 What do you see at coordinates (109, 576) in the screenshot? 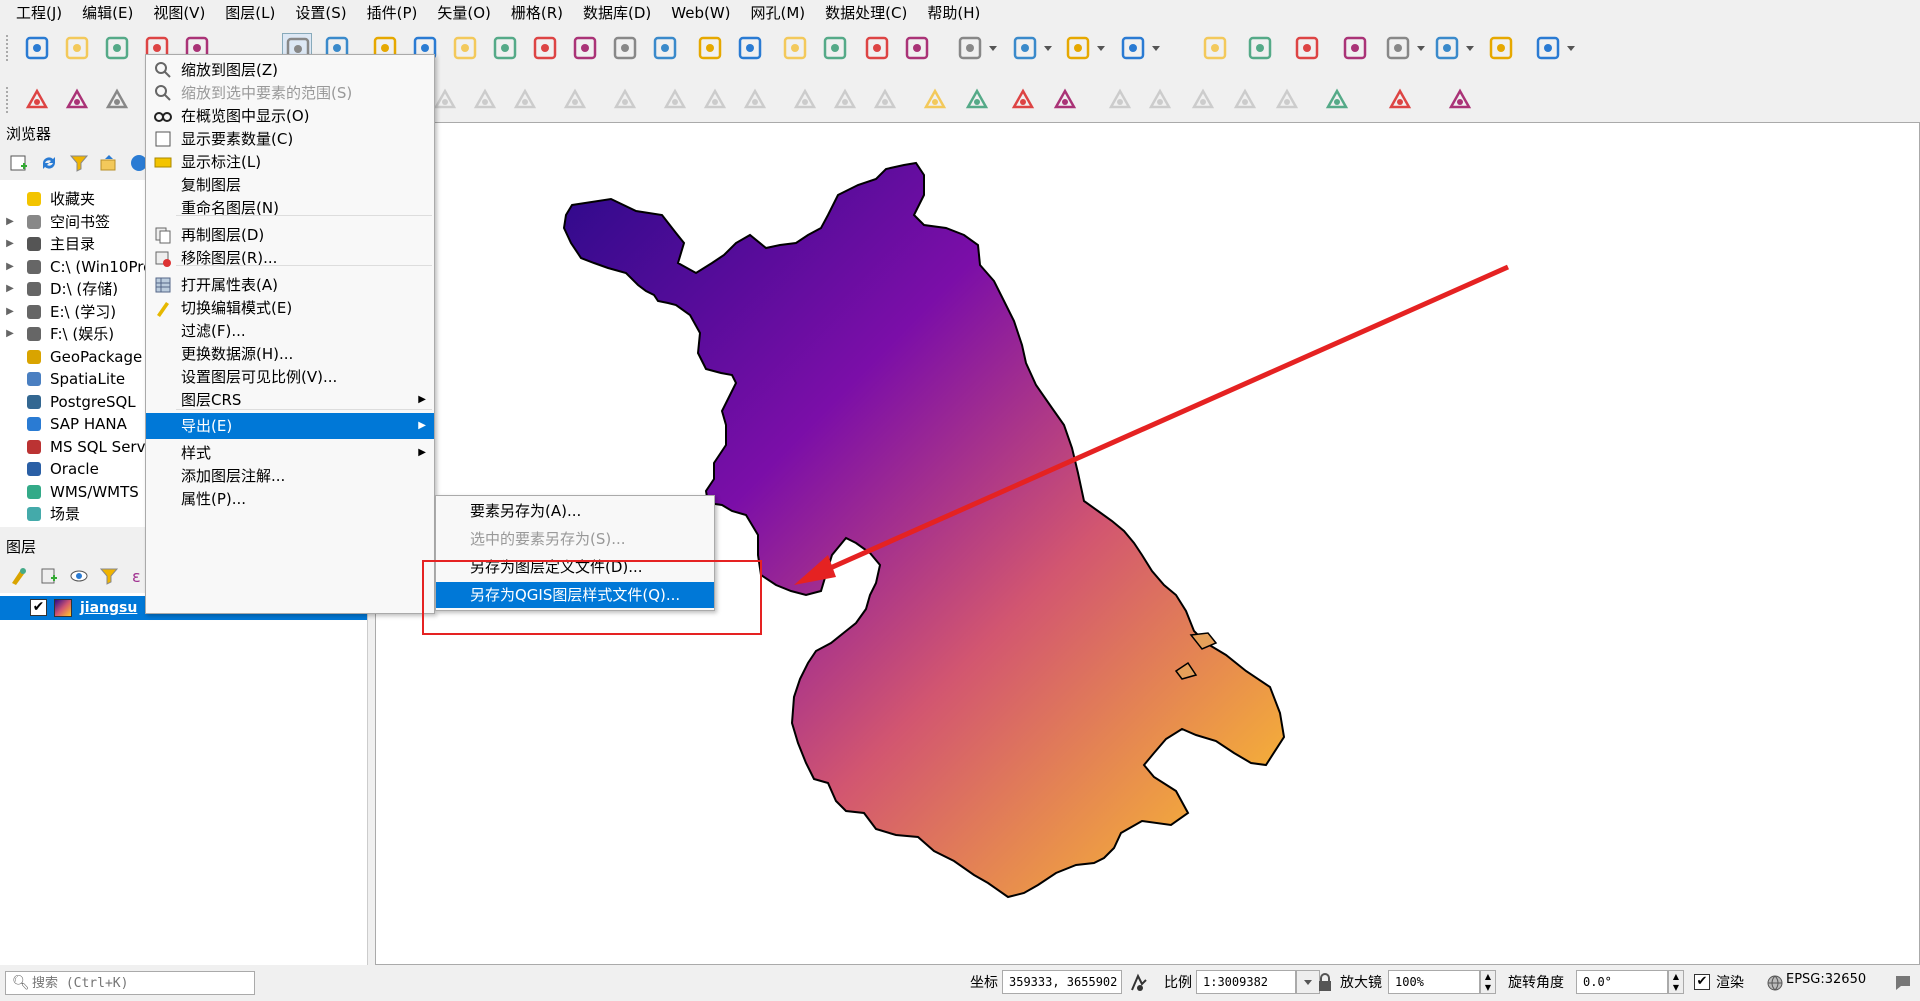
I see `filter-legend-icon` at bounding box center [109, 576].